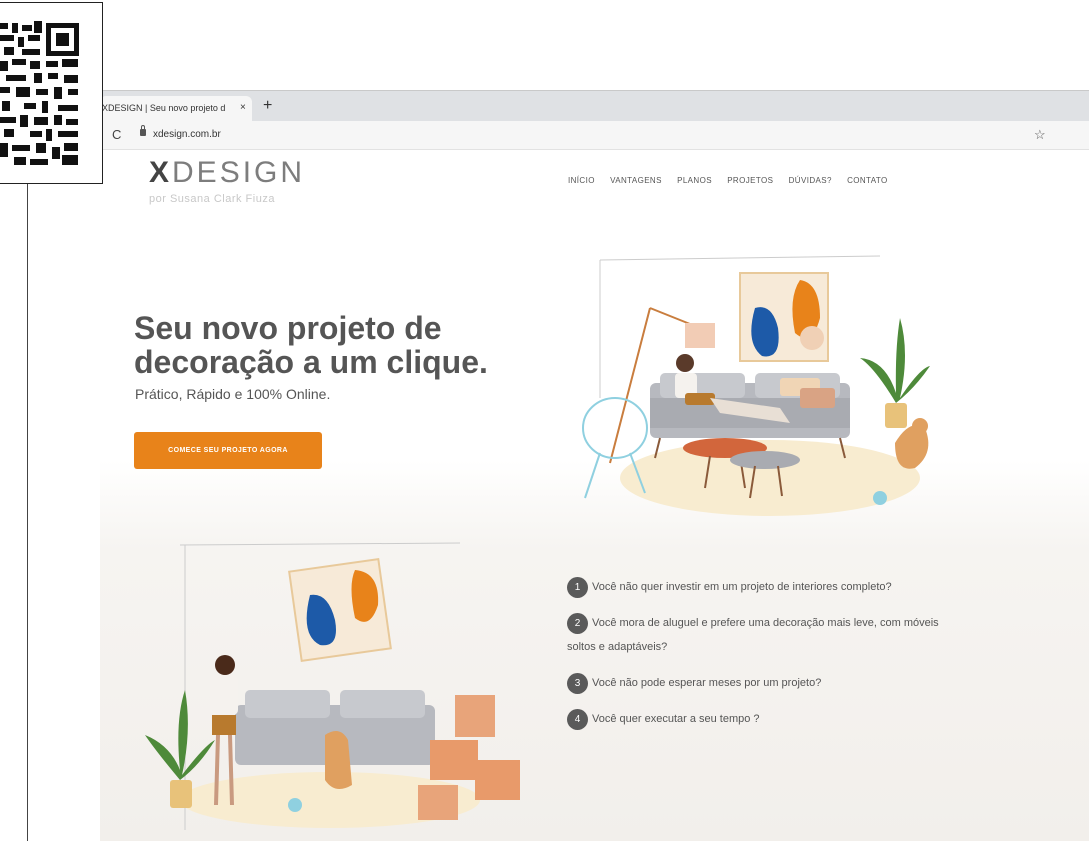 This screenshot has width=1089, height=841. I want to click on star-icon: ☆, so click(1040, 135).